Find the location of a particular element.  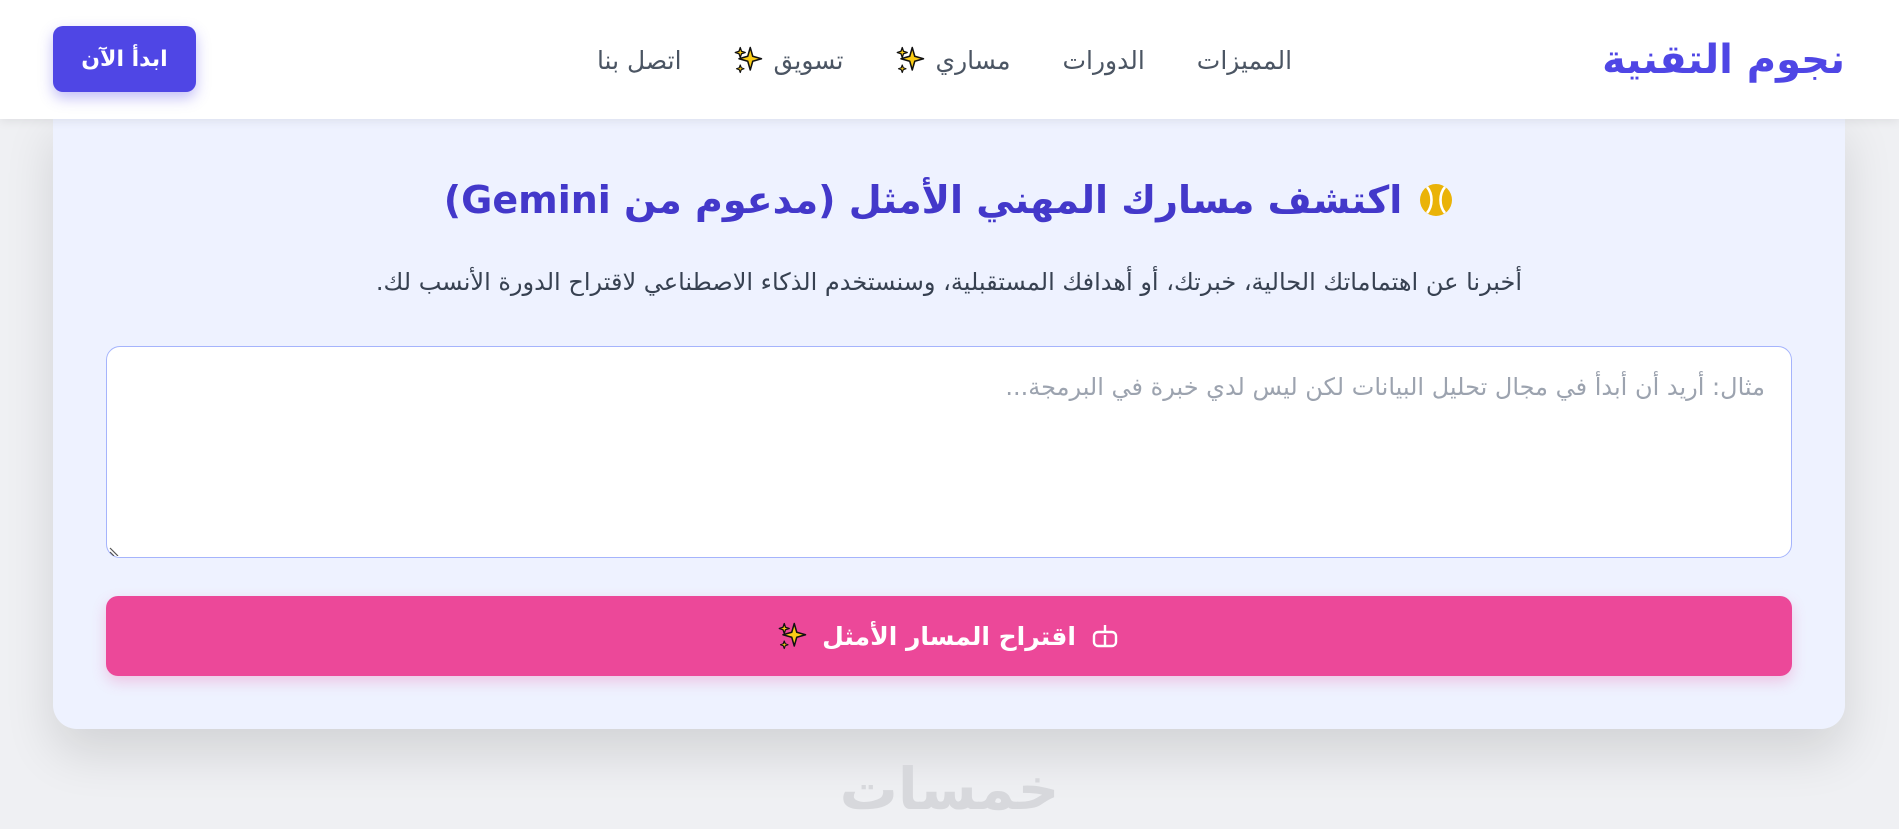

main-nav: المميزات الدورات مساري تسويق اتصل بنا is located at coordinates (949, 60).